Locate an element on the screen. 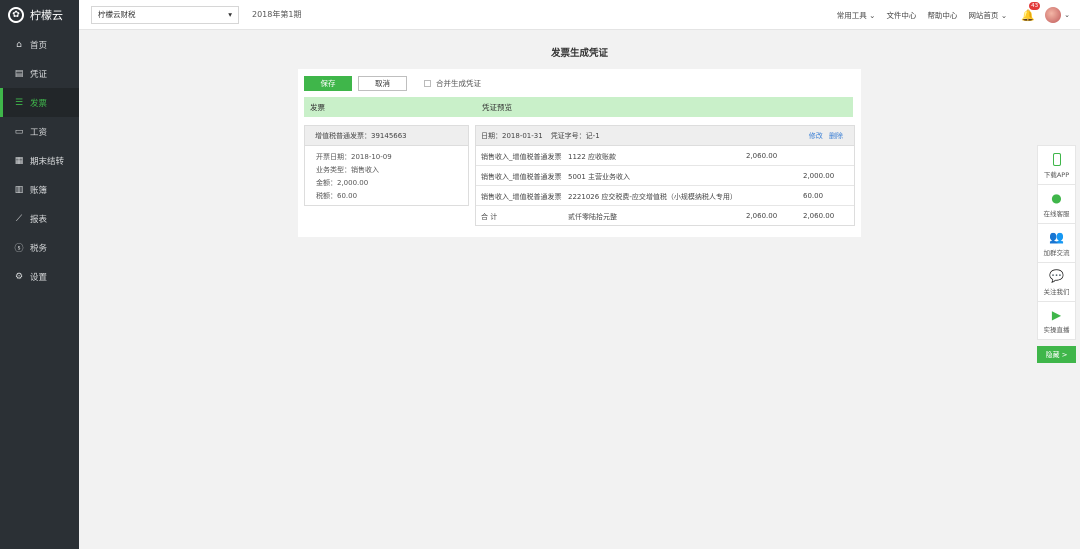  wechat-icon: 💬 is located at coordinates (1056, 276).